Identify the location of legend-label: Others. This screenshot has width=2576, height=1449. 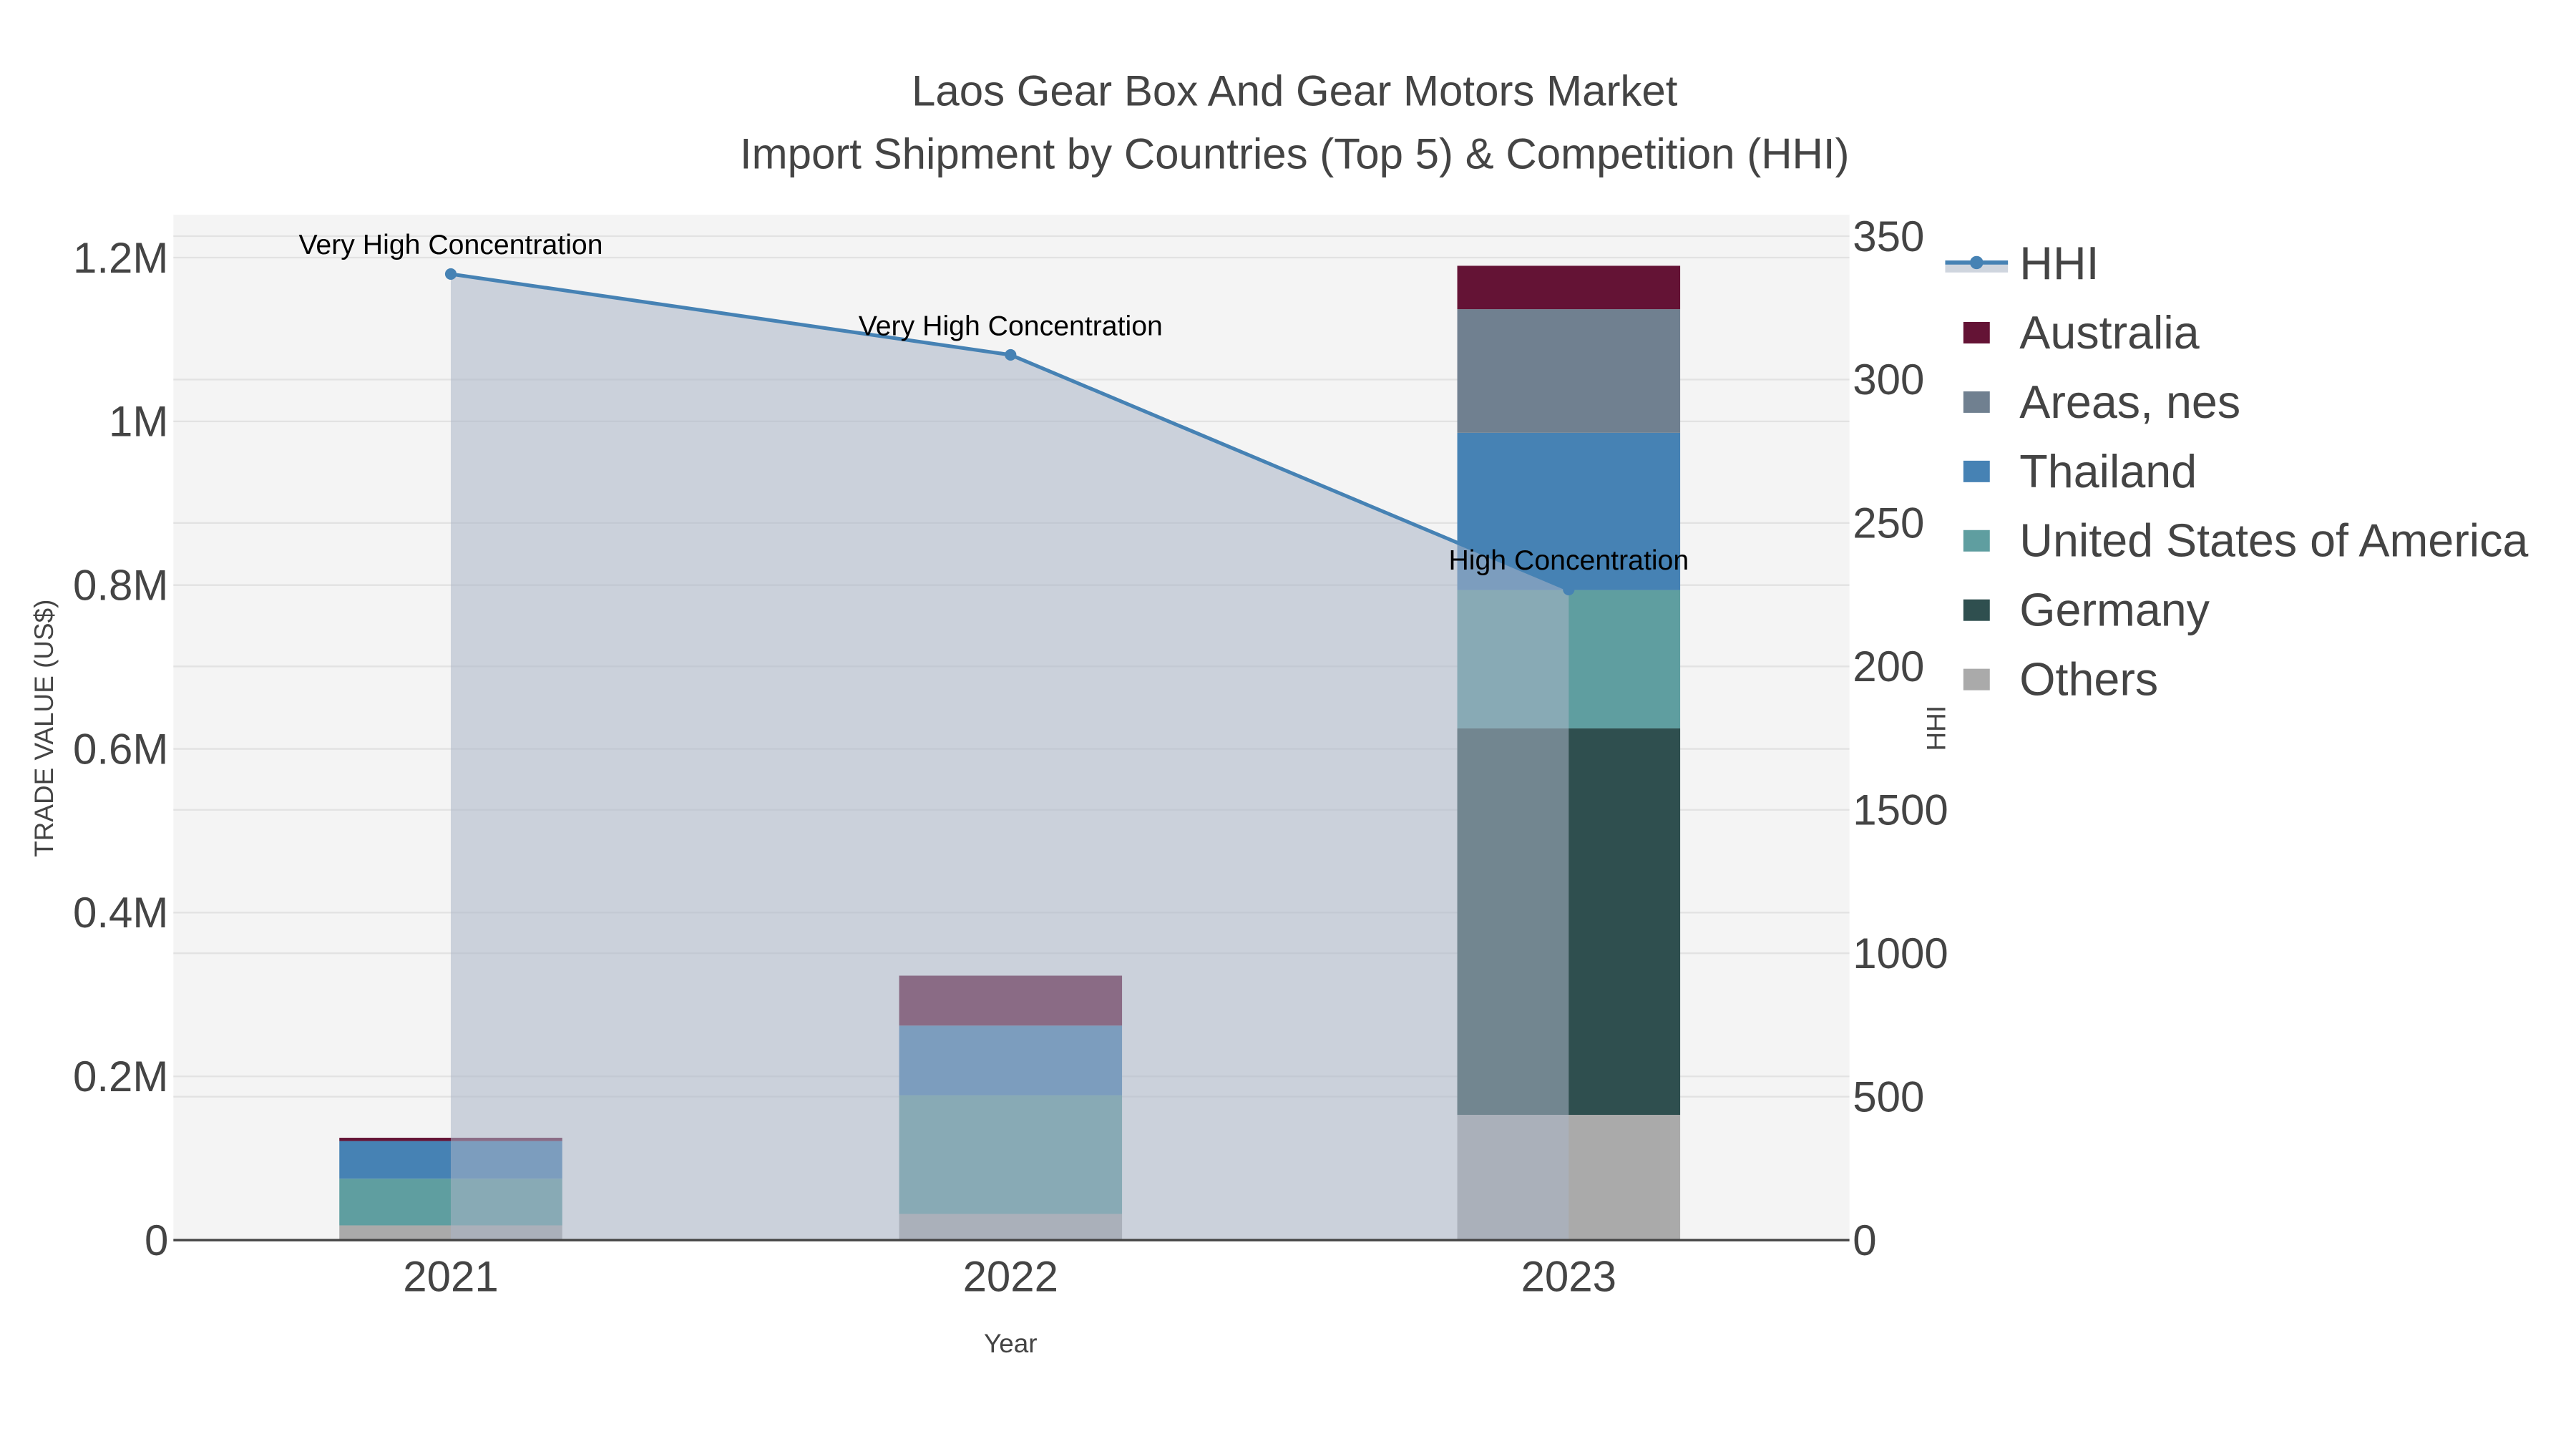
(2088, 680).